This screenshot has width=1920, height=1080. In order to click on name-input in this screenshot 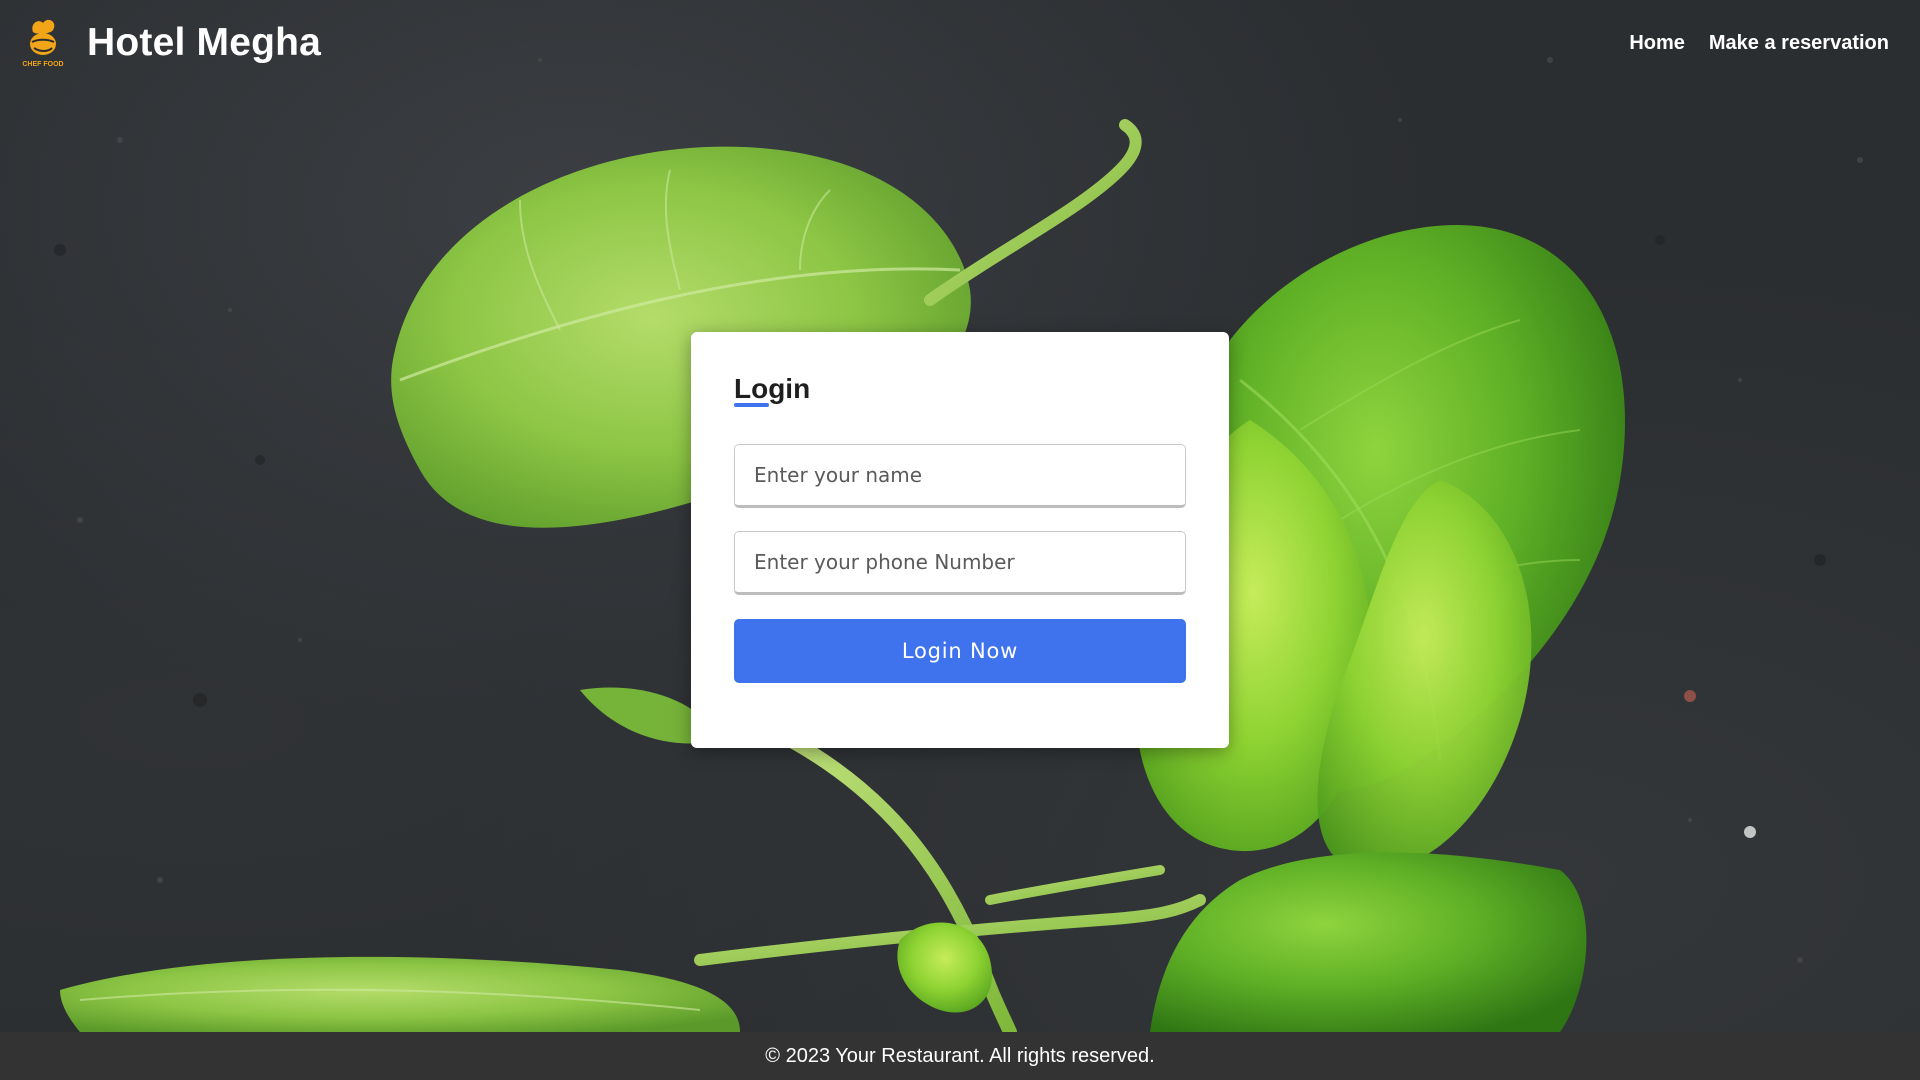, I will do `click(960, 476)`.